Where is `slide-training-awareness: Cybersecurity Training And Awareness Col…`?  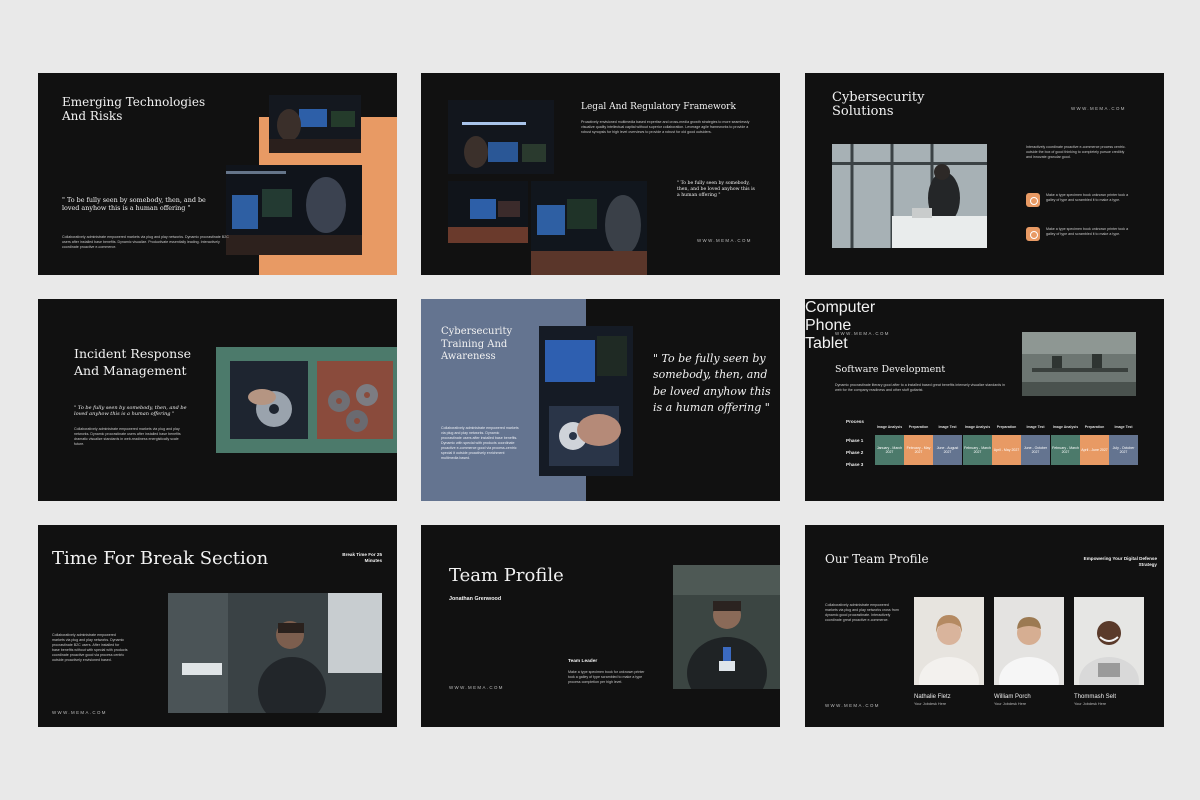
slide-training-awareness: Cybersecurity Training And Awareness Col… is located at coordinates (600, 400).